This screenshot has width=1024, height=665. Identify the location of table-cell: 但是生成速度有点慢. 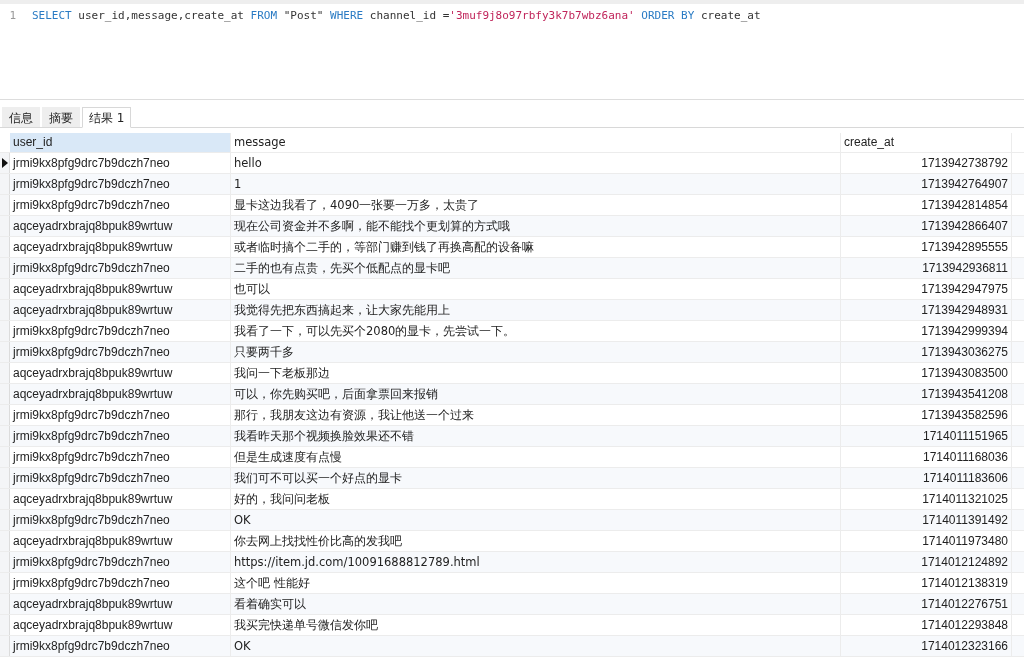
(536, 457).